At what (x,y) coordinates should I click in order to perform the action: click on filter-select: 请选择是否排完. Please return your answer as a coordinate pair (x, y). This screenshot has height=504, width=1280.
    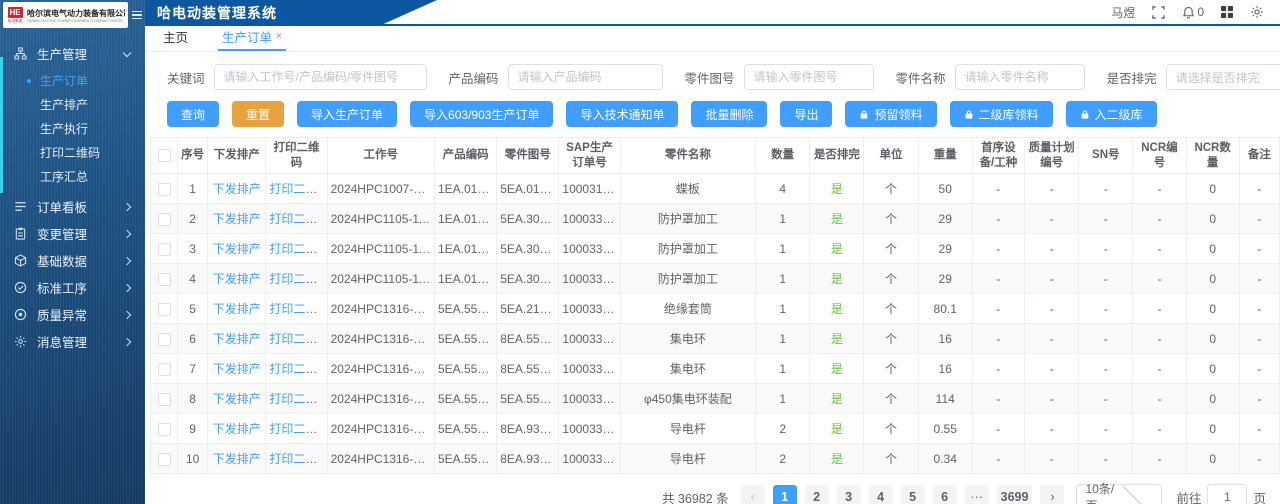
    Looking at the image, I should click on (1222, 77).